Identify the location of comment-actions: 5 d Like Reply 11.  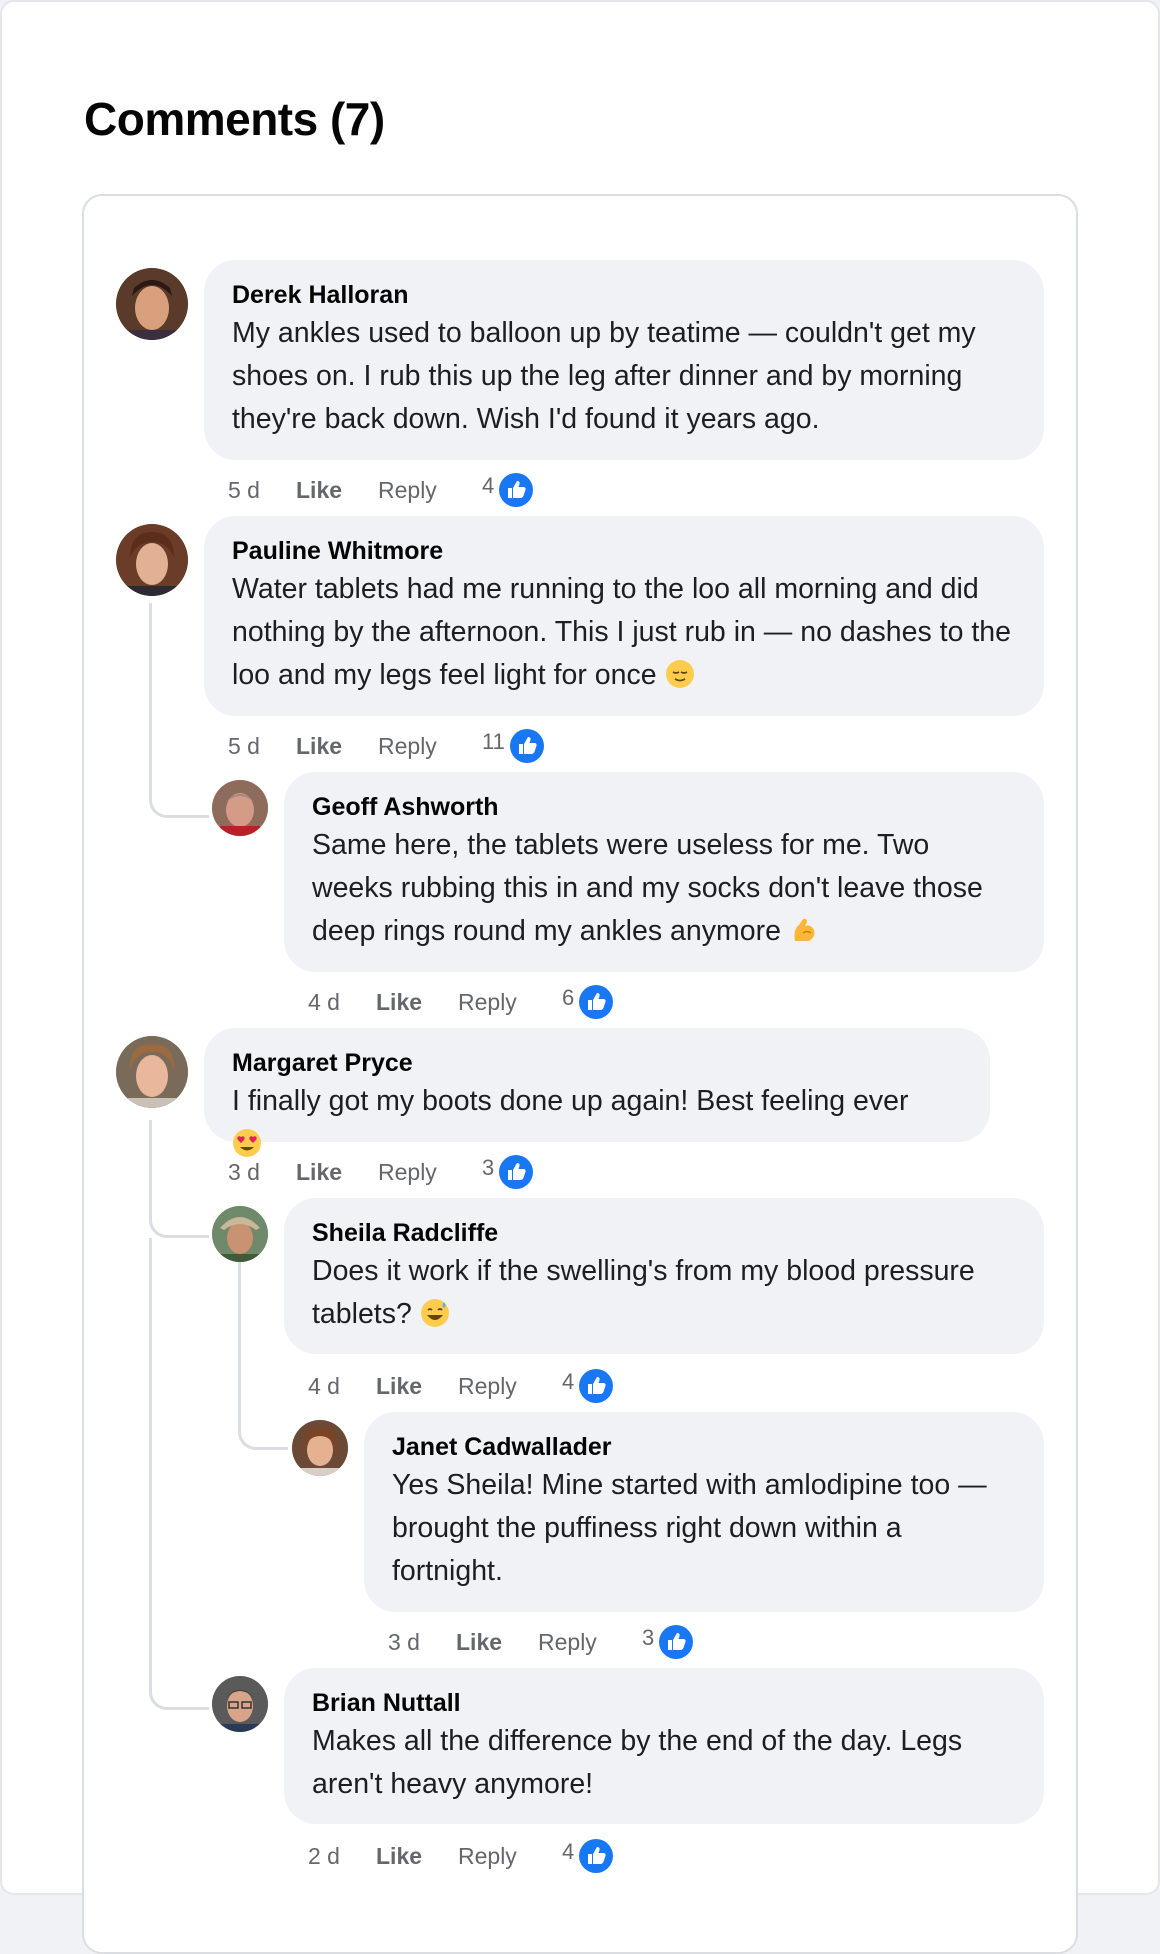
(386, 746).